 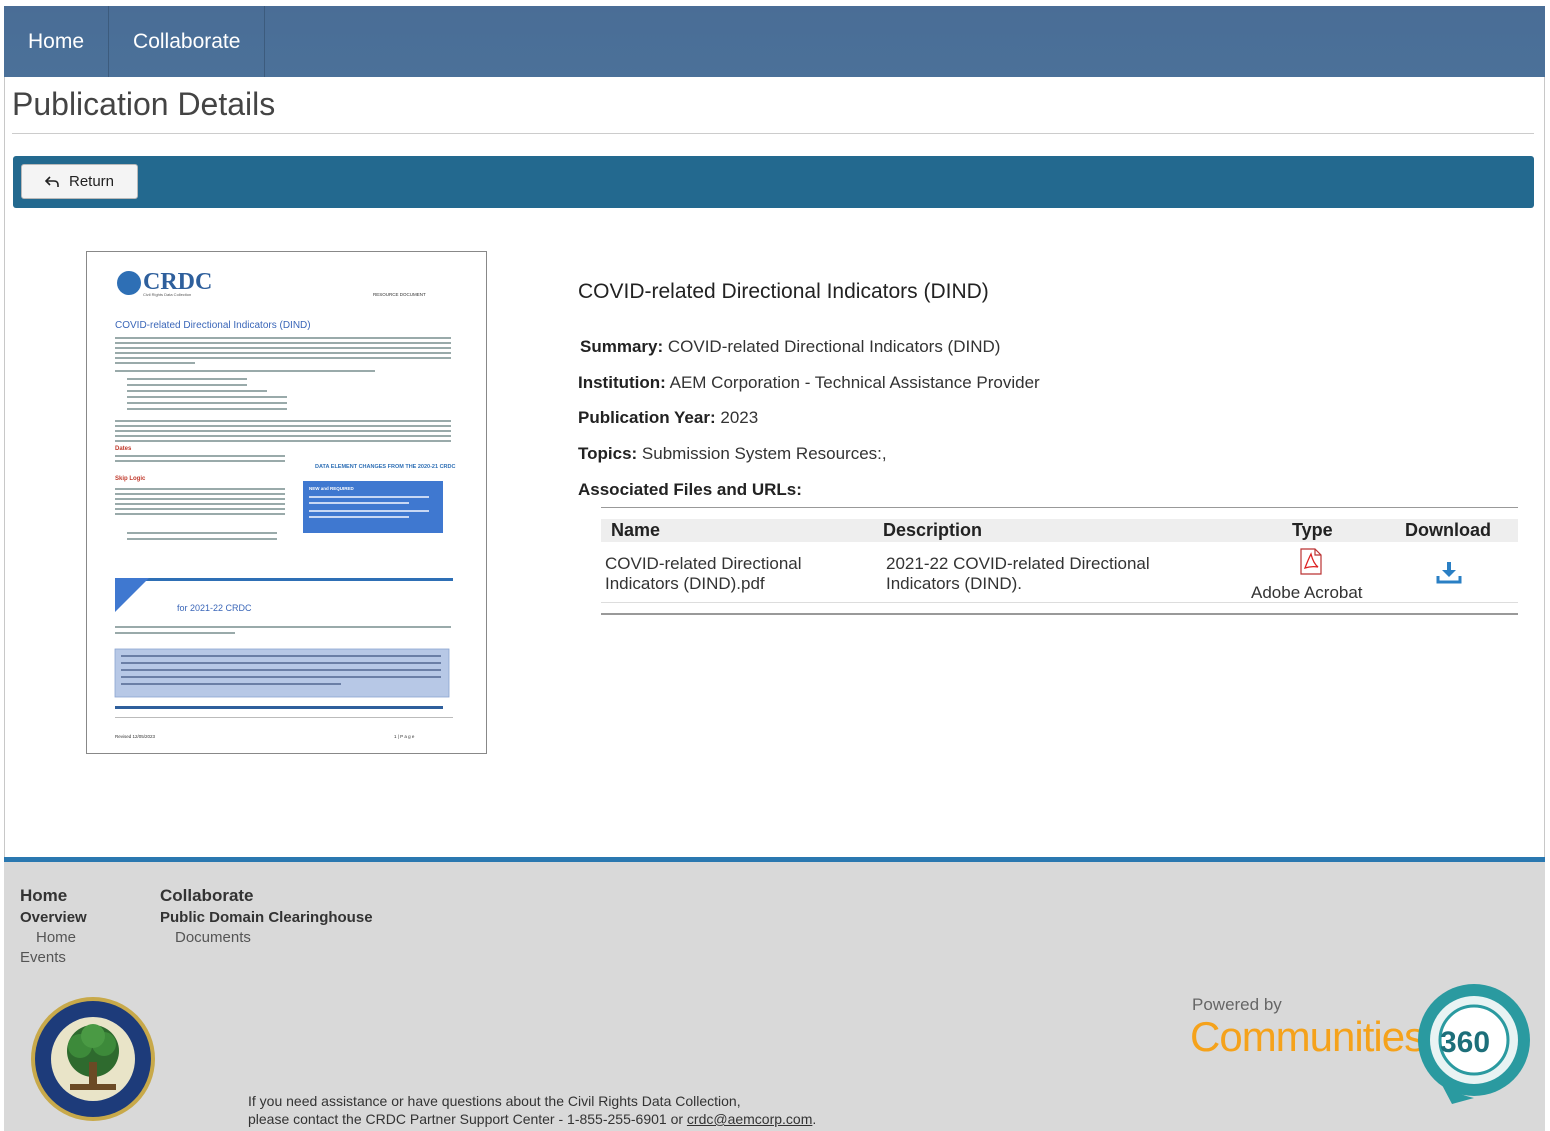 What do you see at coordinates (332, 488) in the screenshot?
I see `thumb-box-sub: NEW and REQUIRED` at bounding box center [332, 488].